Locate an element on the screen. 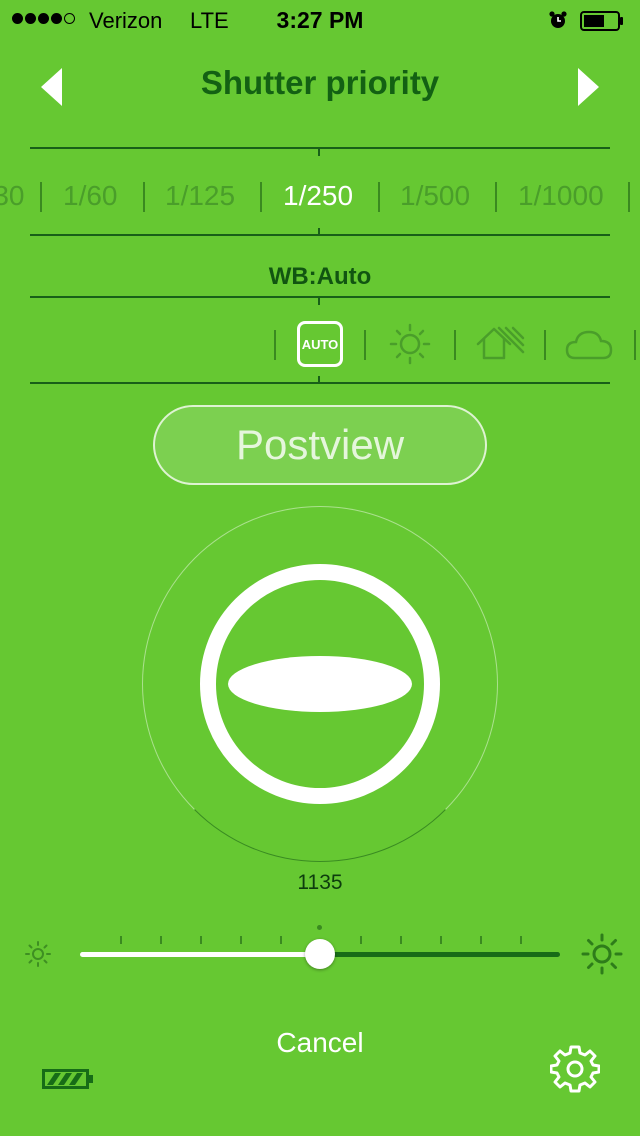 This screenshot has height=1136, width=640. shutter-value: 1/500 is located at coordinates (435, 196).